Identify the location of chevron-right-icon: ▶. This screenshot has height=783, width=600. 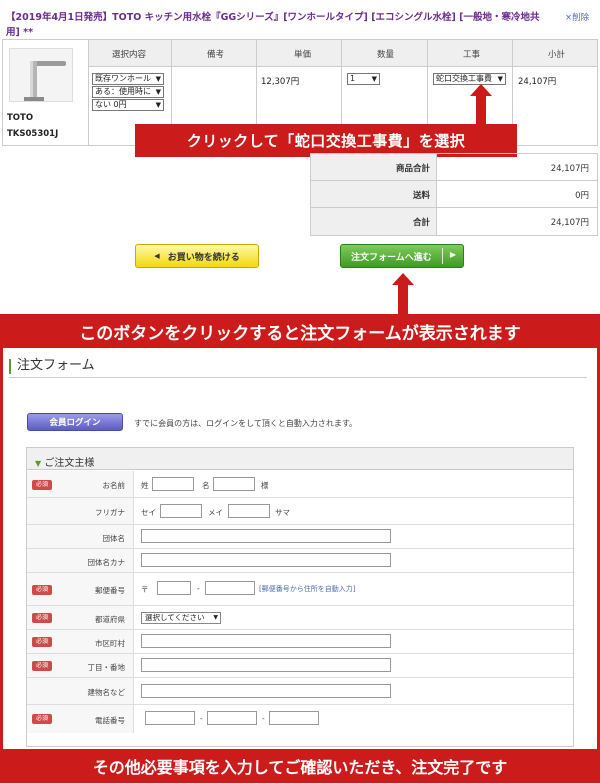
(452, 254).